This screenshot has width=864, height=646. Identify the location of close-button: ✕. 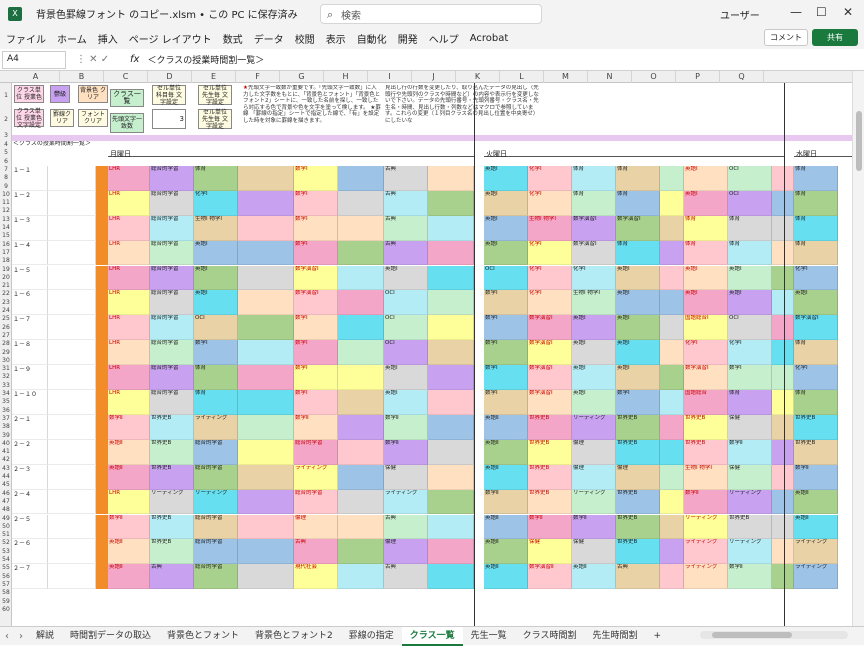
(848, 12).